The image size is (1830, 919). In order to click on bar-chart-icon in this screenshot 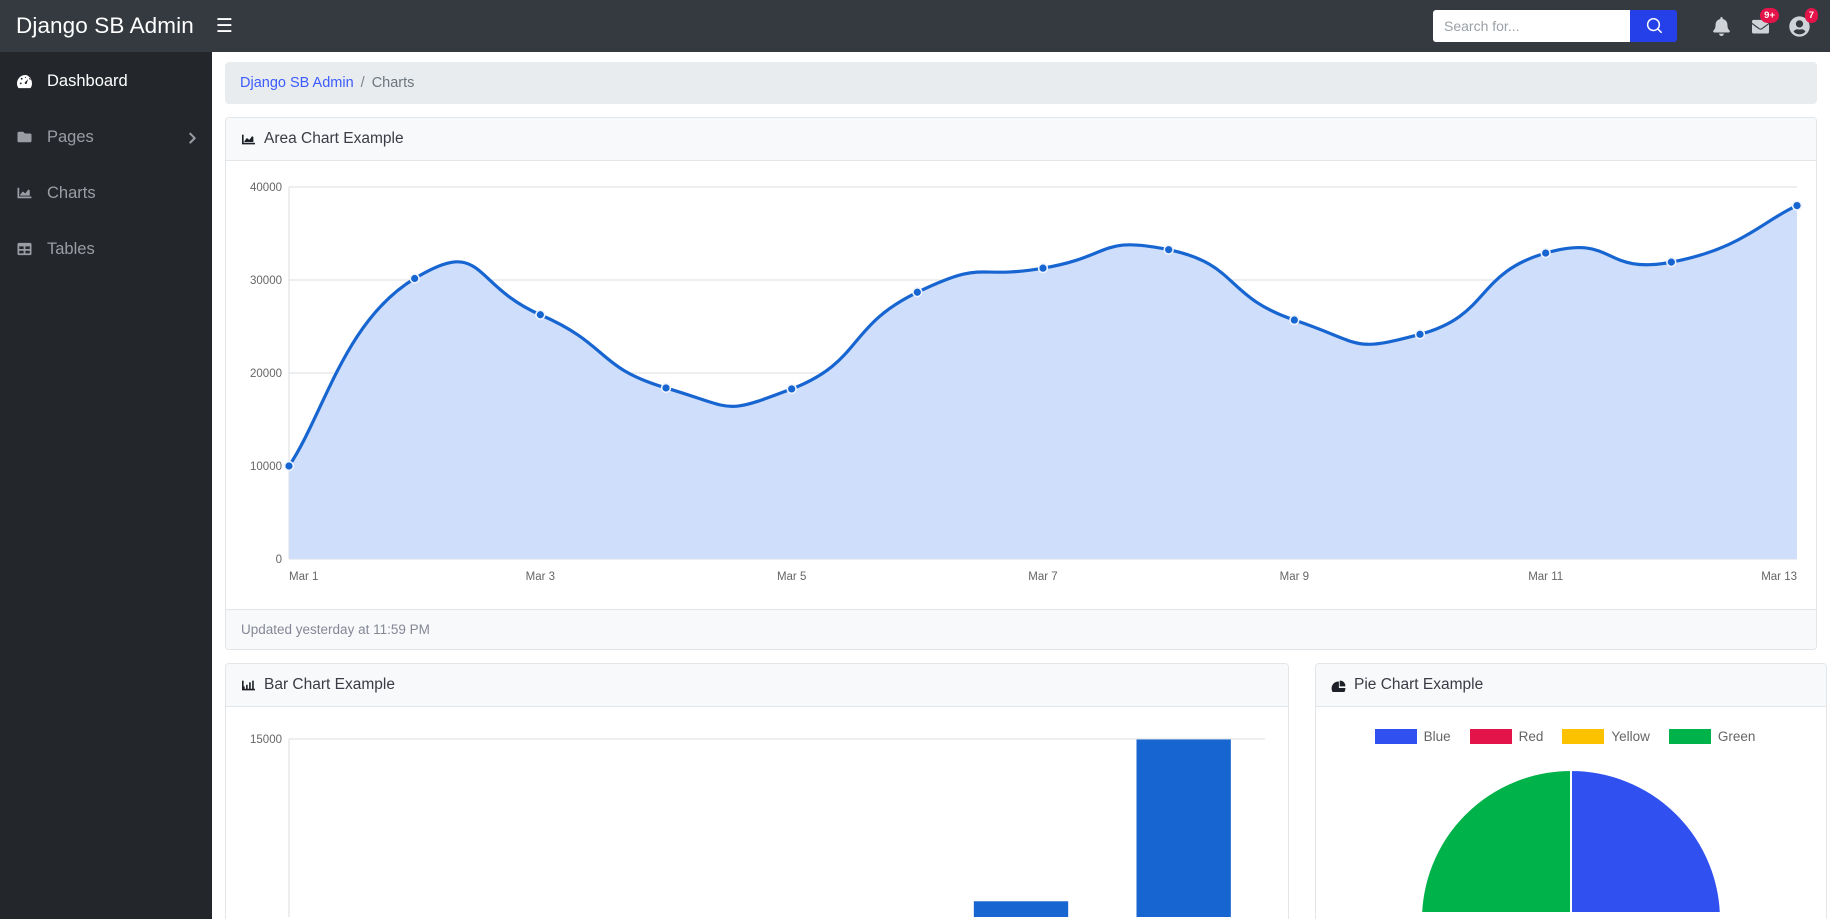, I will do `click(248, 685)`.